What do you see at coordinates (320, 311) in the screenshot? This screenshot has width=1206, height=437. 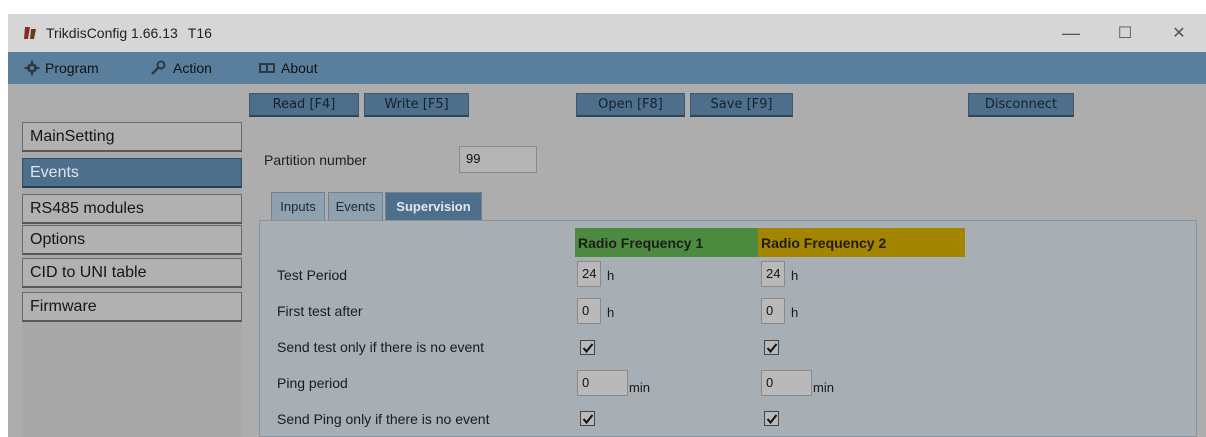 I see `first-test-after-label: First test after` at bounding box center [320, 311].